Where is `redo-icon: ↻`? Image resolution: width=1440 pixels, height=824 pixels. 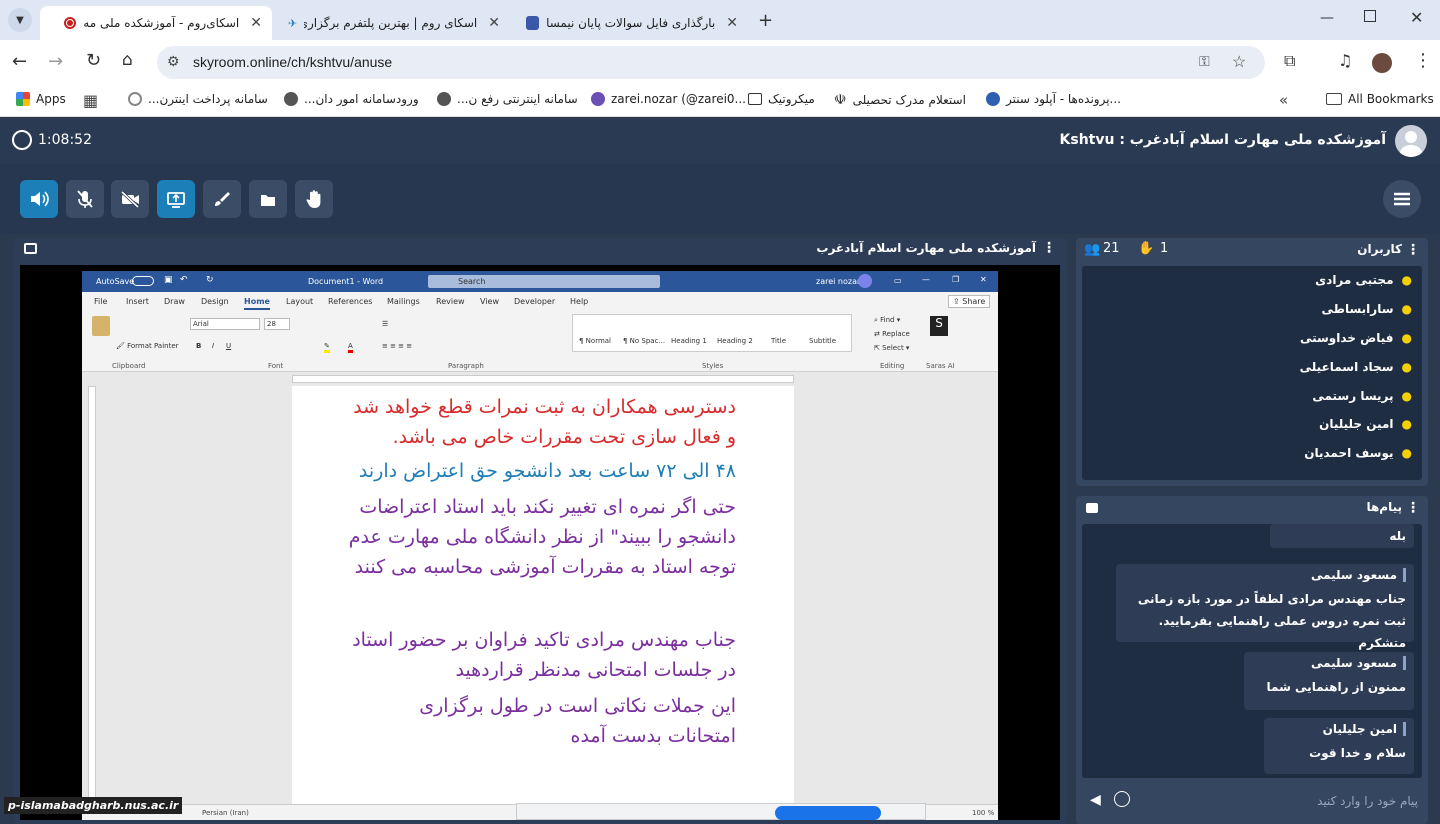
redo-icon: ↻ is located at coordinates (210, 280).